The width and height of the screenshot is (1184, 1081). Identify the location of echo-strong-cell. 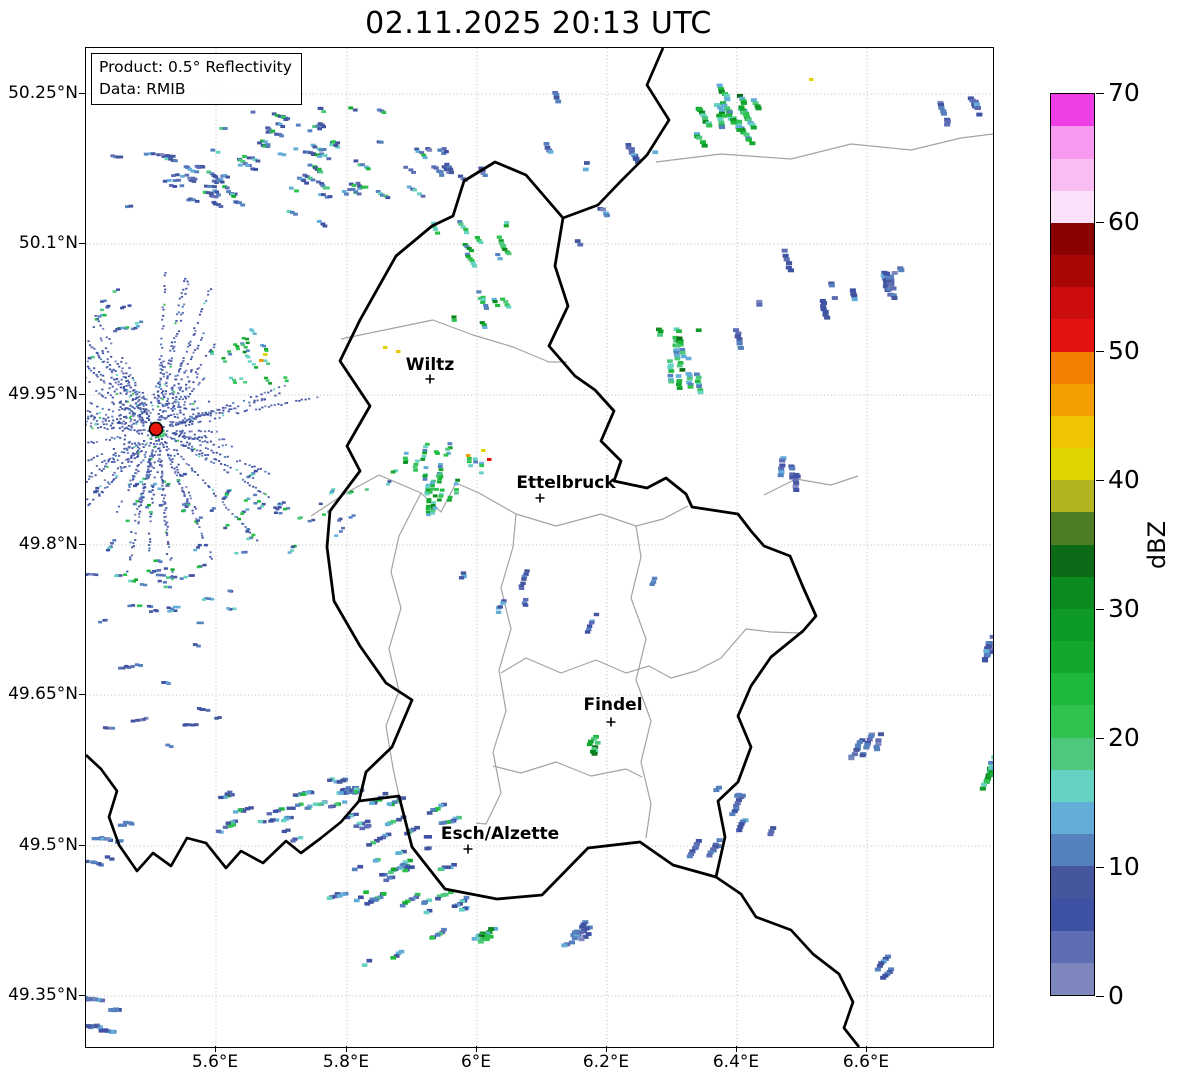
(811, 79).